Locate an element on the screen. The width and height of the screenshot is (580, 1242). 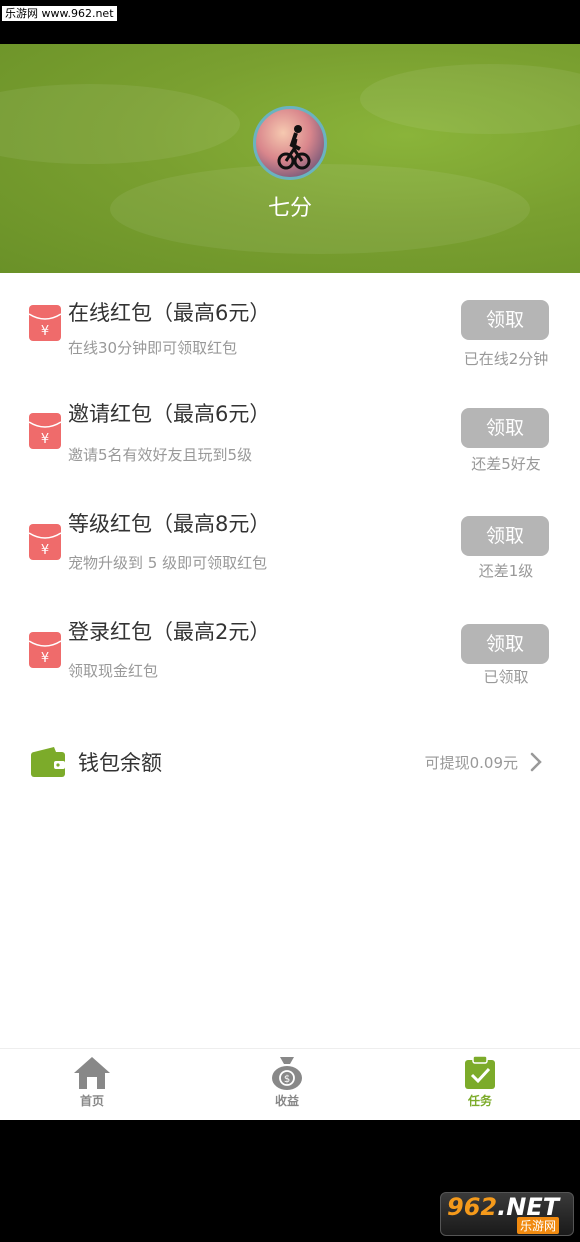
home-icon is located at coordinates (92, 1073).